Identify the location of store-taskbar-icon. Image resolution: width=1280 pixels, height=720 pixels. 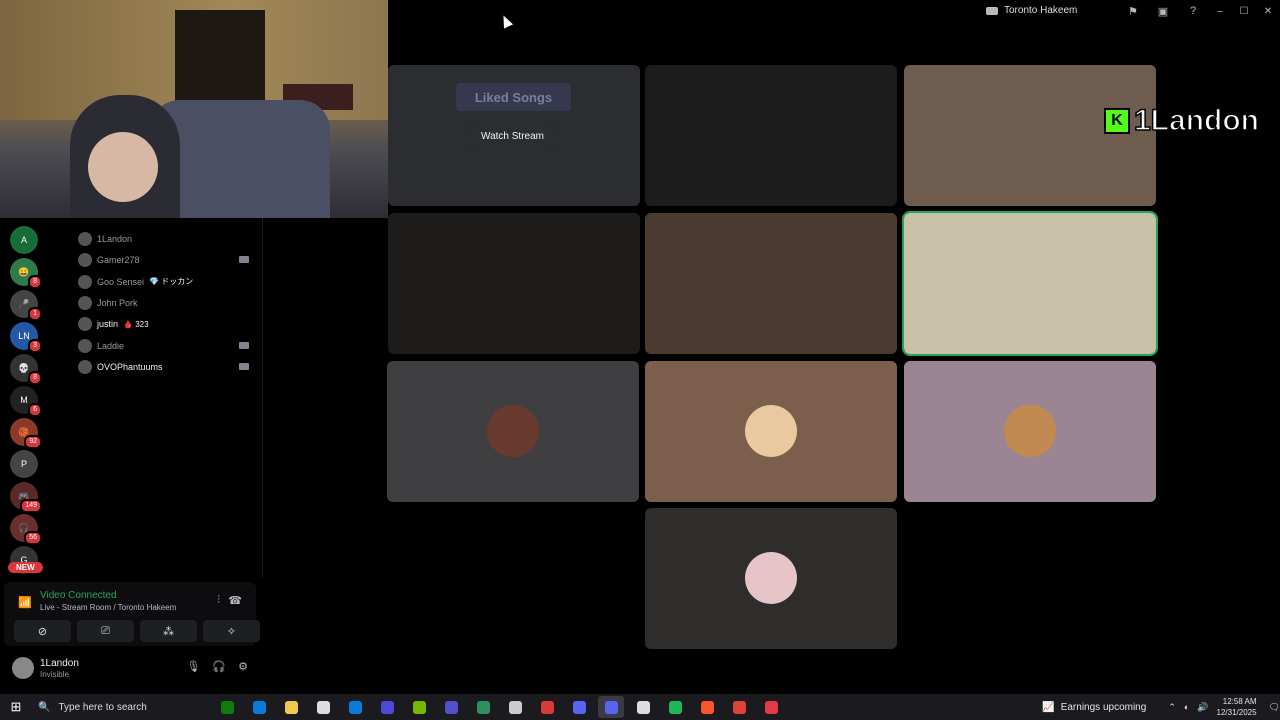
(355, 707).